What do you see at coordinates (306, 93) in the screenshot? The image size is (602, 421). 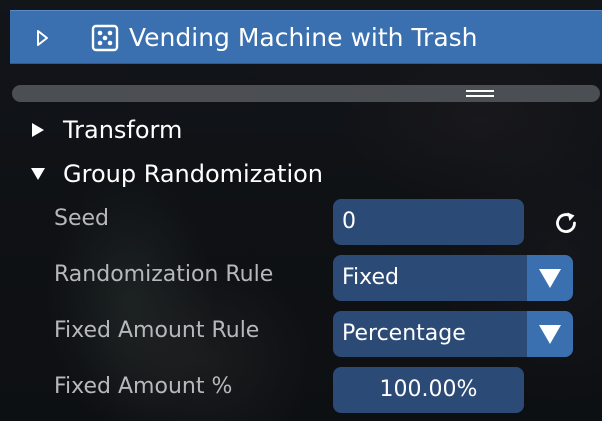 I see `panel-splitter` at bounding box center [306, 93].